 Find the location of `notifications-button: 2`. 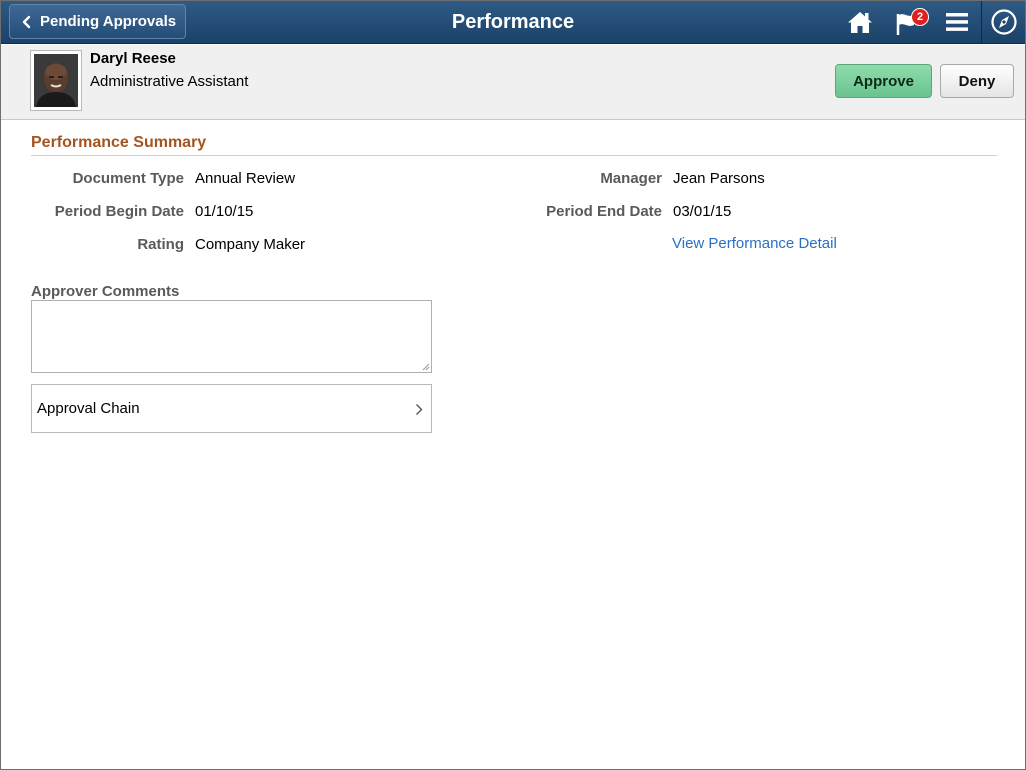

notifications-button: 2 is located at coordinates (912, 22).